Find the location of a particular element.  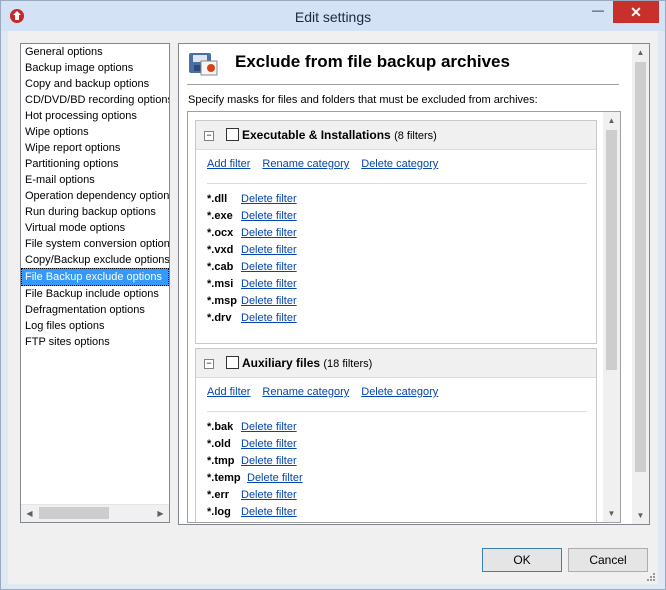

filter-row: *.vxd Delete filter is located at coordinates (258, 252).